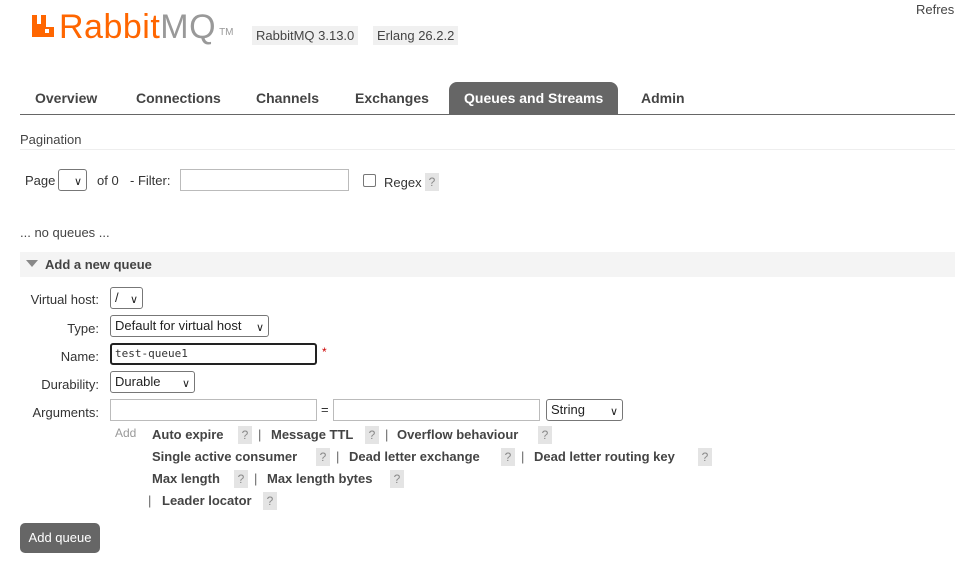 Image resolution: width=955 pixels, height=563 pixels. What do you see at coordinates (126, 433) in the screenshot?
I see `add-argument-label: Add` at bounding box center [126, 433].